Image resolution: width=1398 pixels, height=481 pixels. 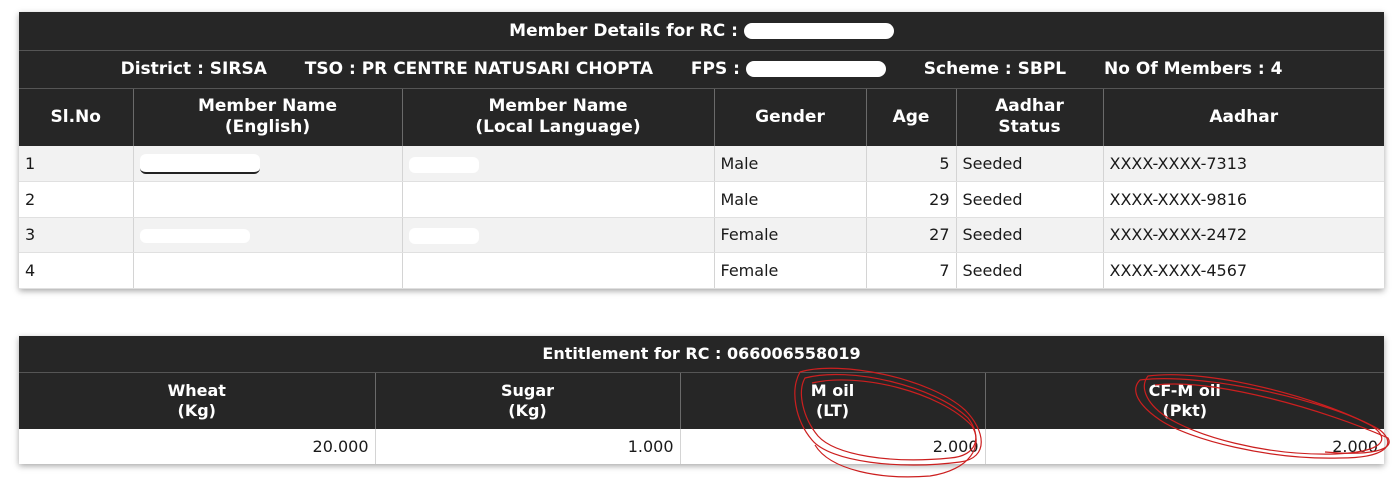 What do you see at coordinates (911, 164) in the screenshot?
I see `cell-age: 5` at bounding box center [911, 164].